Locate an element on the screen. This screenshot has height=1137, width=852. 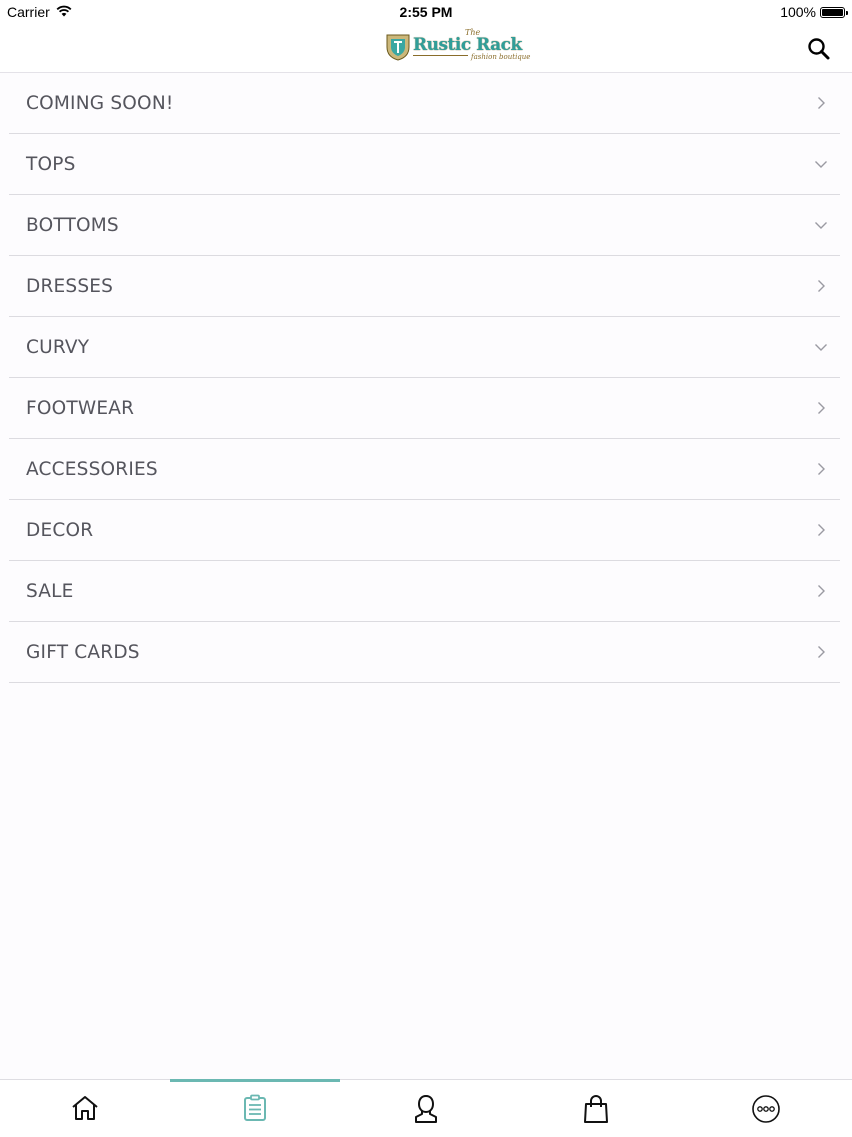
tab-bar is located at coordinates (426, 1108).